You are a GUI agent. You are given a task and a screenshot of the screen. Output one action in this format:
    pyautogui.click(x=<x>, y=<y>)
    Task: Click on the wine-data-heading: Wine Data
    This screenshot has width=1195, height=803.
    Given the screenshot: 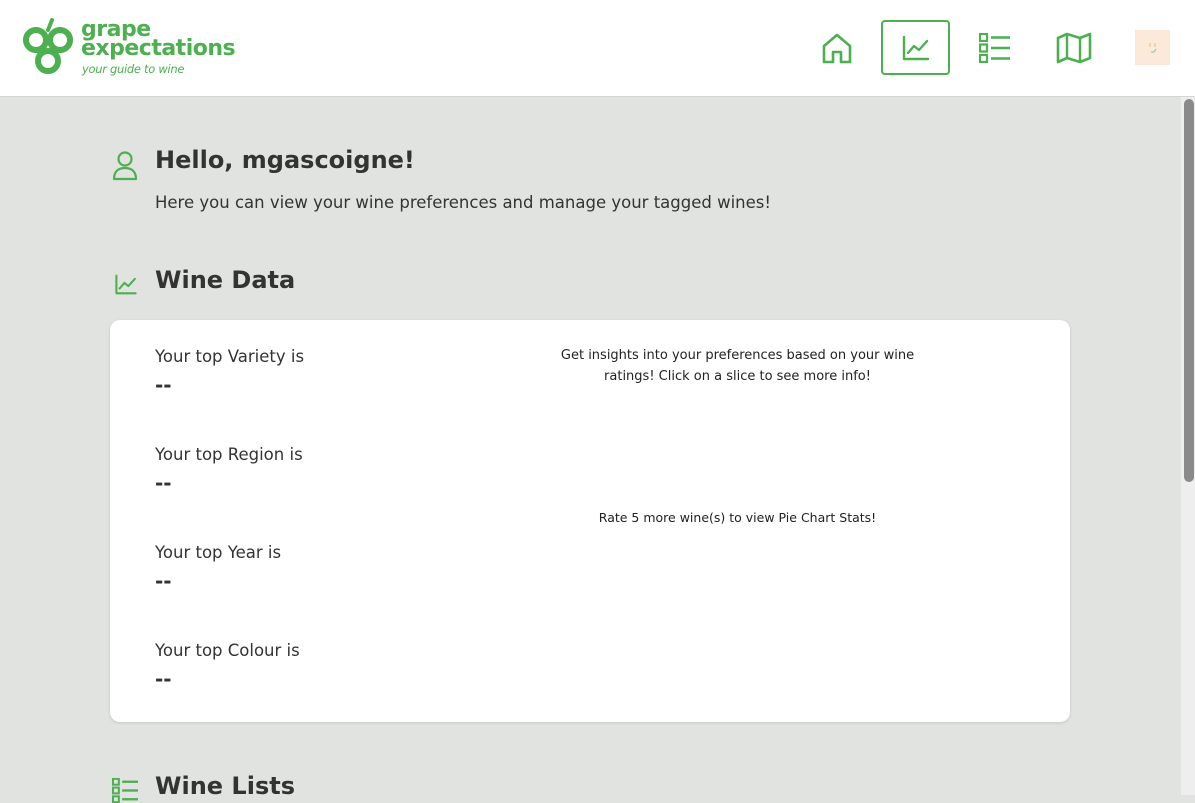 What is the action you would take?
    pyautogui.click(x=225, y=280)
    